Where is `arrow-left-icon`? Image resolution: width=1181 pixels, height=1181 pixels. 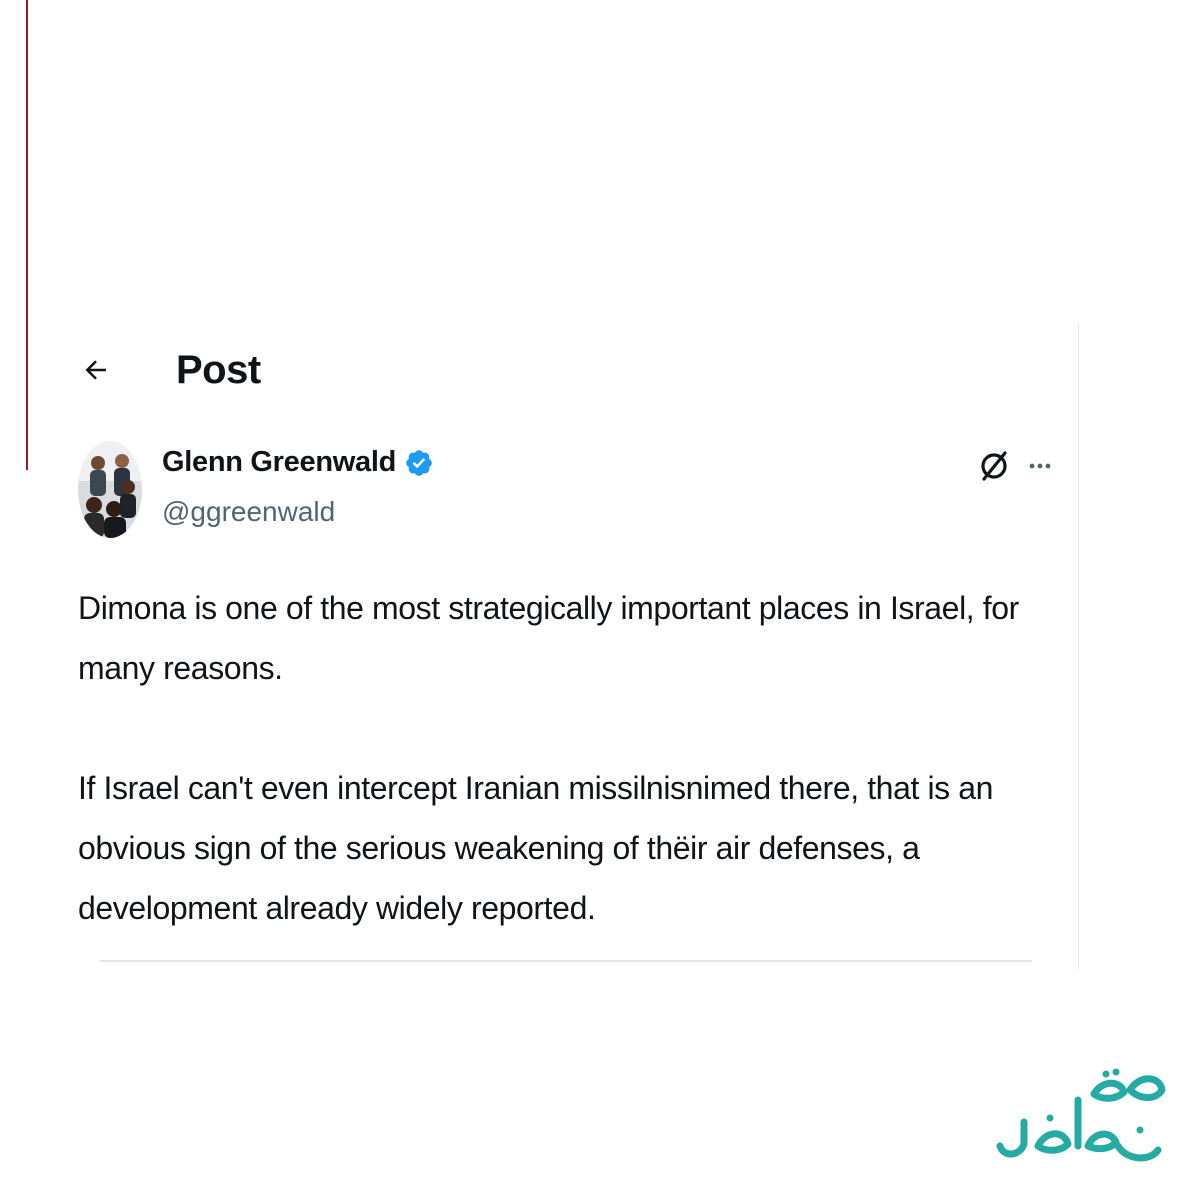 arrow-left-icon is located at coordinates (96, 370).